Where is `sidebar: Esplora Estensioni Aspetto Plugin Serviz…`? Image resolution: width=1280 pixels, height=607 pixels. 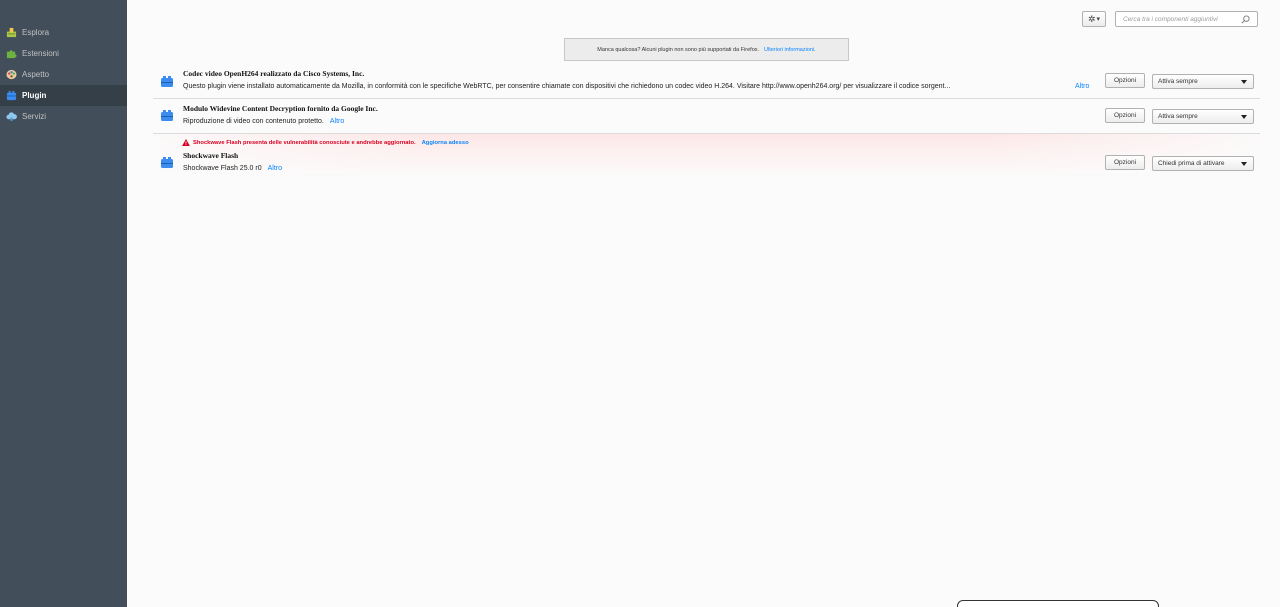
sidebar: Esplora Estensioni Aspetto Plugin Serviz… is located at coordinates (63, 303).